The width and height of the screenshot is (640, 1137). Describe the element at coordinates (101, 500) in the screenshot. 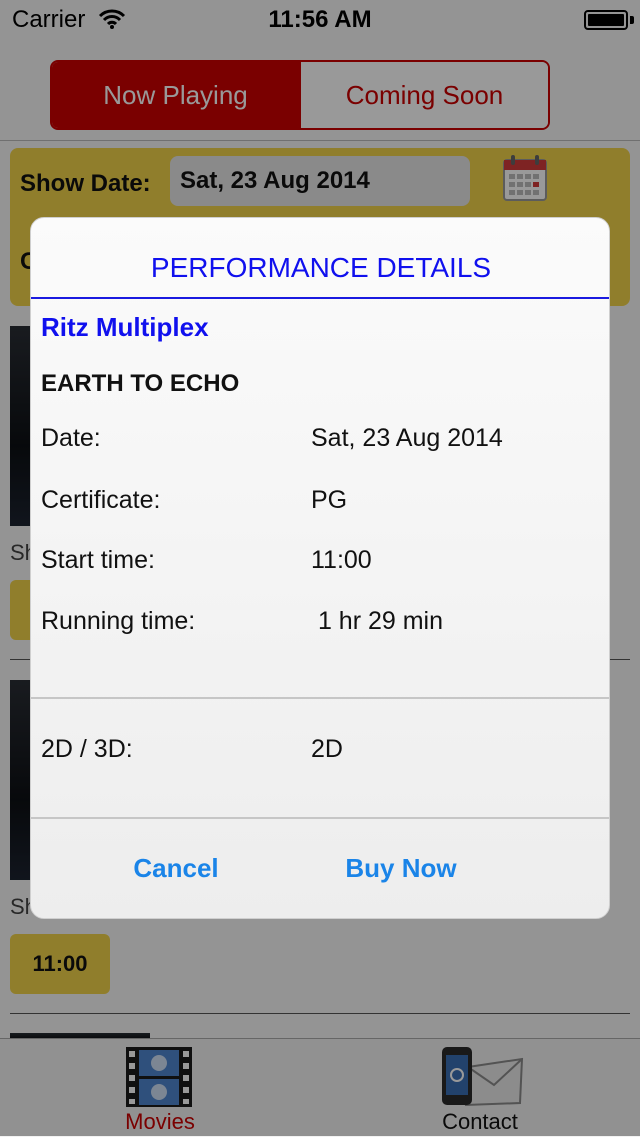

I see `certificate-label: Certificate:` at that location.